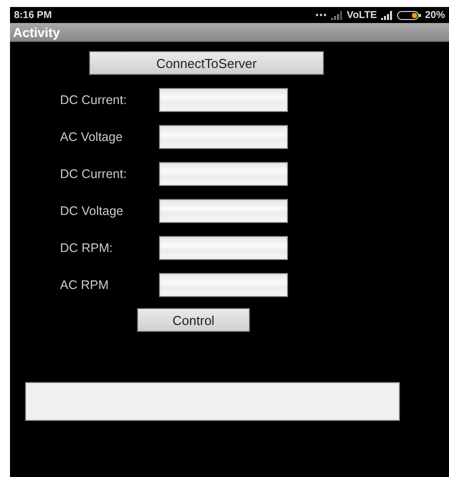 This screenshot has height=477, width=449. What do you see at coordinates (84, 285) in the screenshot?
I see `field-label: AC RPM` at bounding box center [84, 285].